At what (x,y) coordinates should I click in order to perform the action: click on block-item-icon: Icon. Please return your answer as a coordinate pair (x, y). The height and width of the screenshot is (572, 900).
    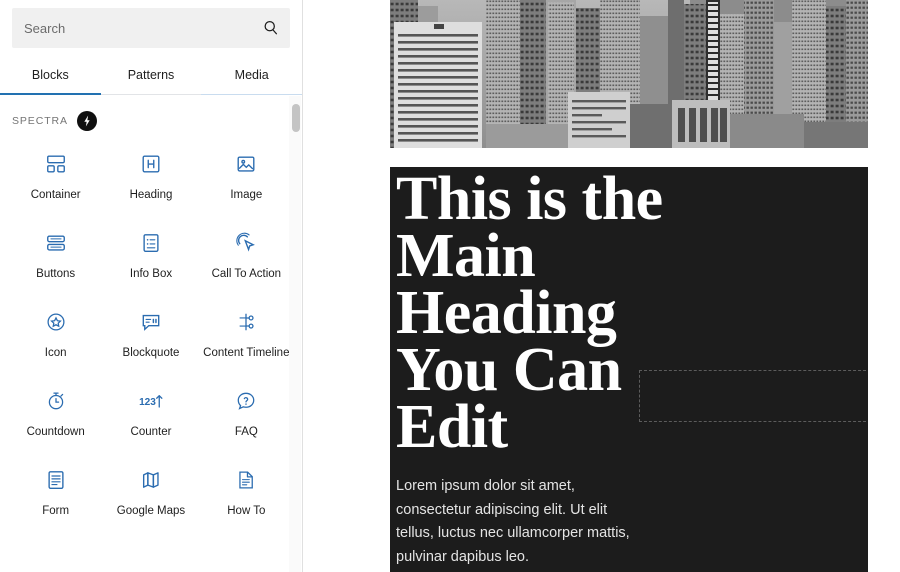
    Looking at the image, I should click on (55, 338).